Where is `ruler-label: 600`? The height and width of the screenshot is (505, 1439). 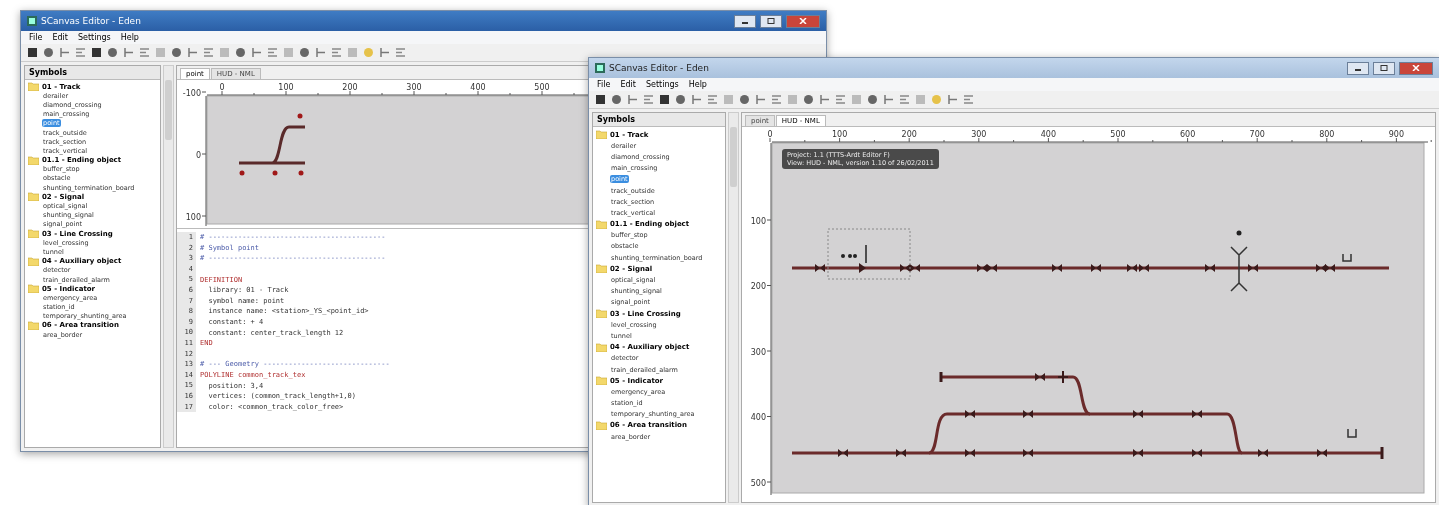 ruler-label: 600 is located at coordinates (1187, 134).